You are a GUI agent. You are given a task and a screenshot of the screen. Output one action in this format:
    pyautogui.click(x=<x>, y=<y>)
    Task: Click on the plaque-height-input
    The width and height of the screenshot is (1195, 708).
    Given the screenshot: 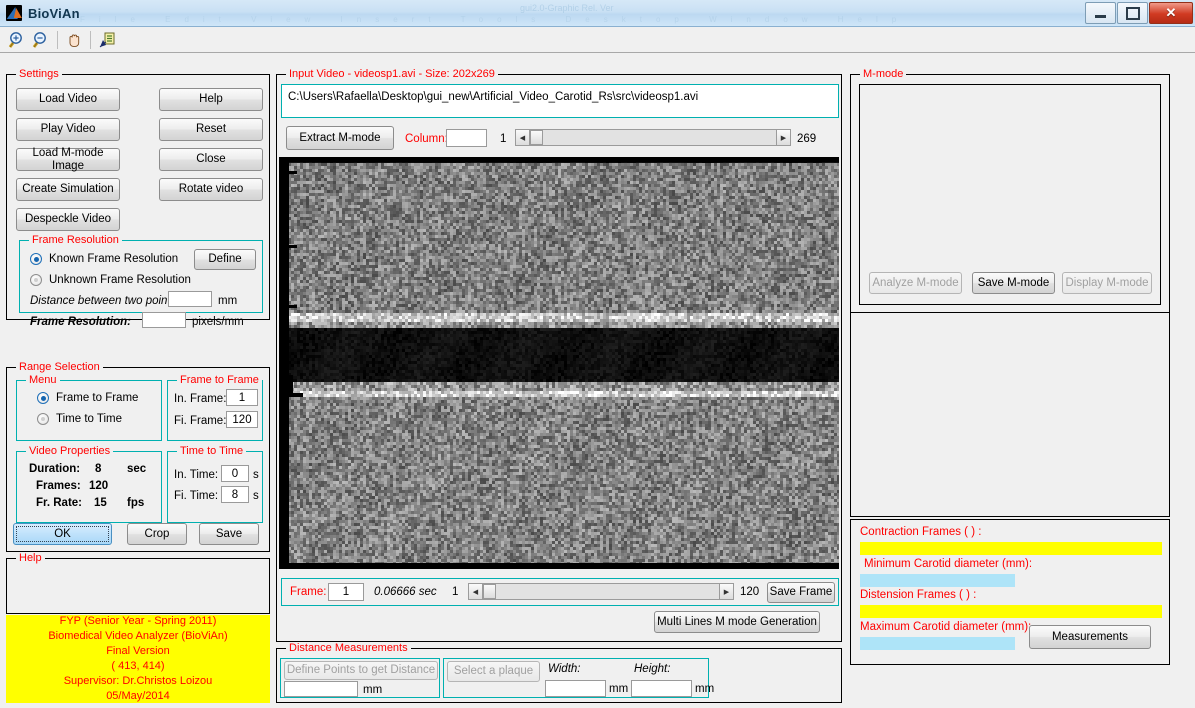 What is the action you would take?
    pyautogui.click(x=661, y=688)
    